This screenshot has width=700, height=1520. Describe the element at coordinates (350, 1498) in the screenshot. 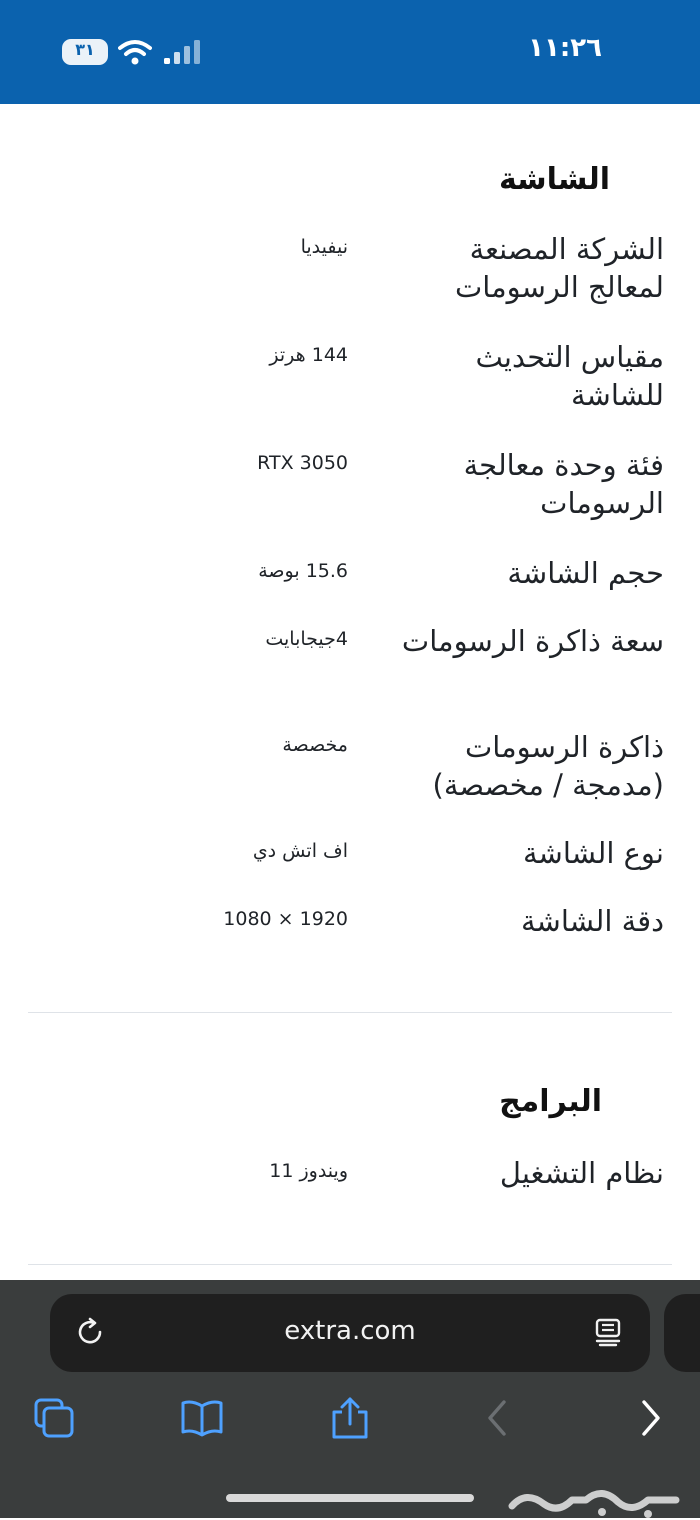

I see `home-indicator` at that location.